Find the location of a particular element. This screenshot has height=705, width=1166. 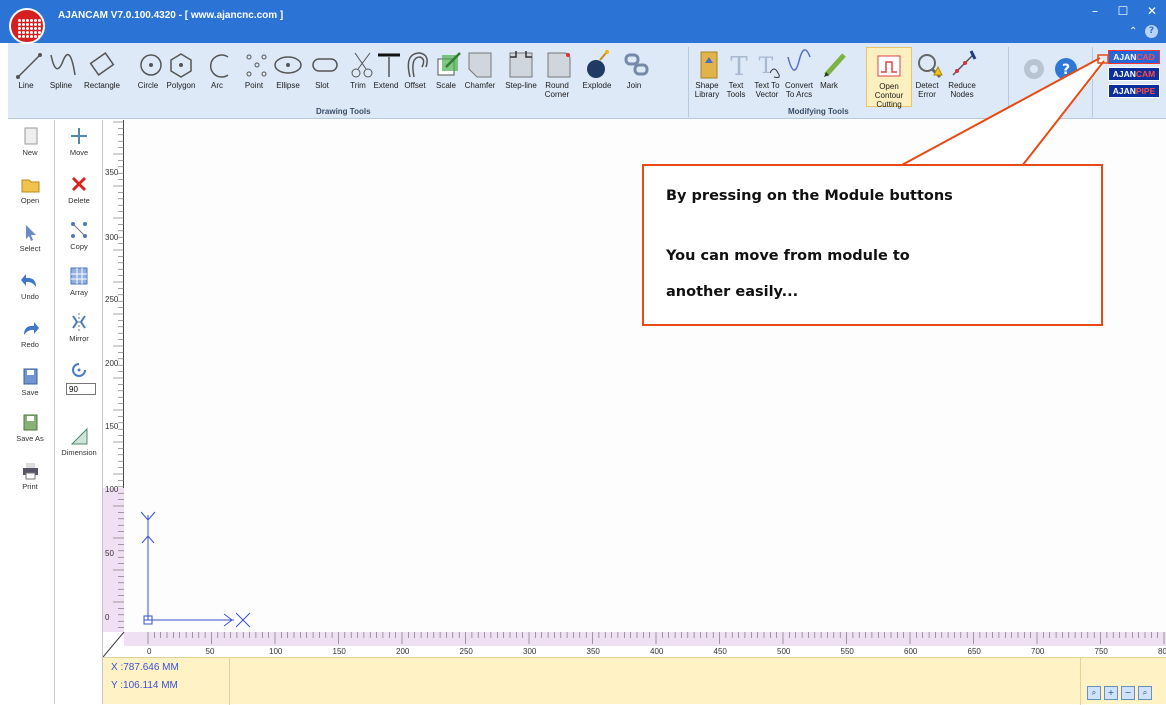

rotate-angle-input is located at coordinates (81, 389).